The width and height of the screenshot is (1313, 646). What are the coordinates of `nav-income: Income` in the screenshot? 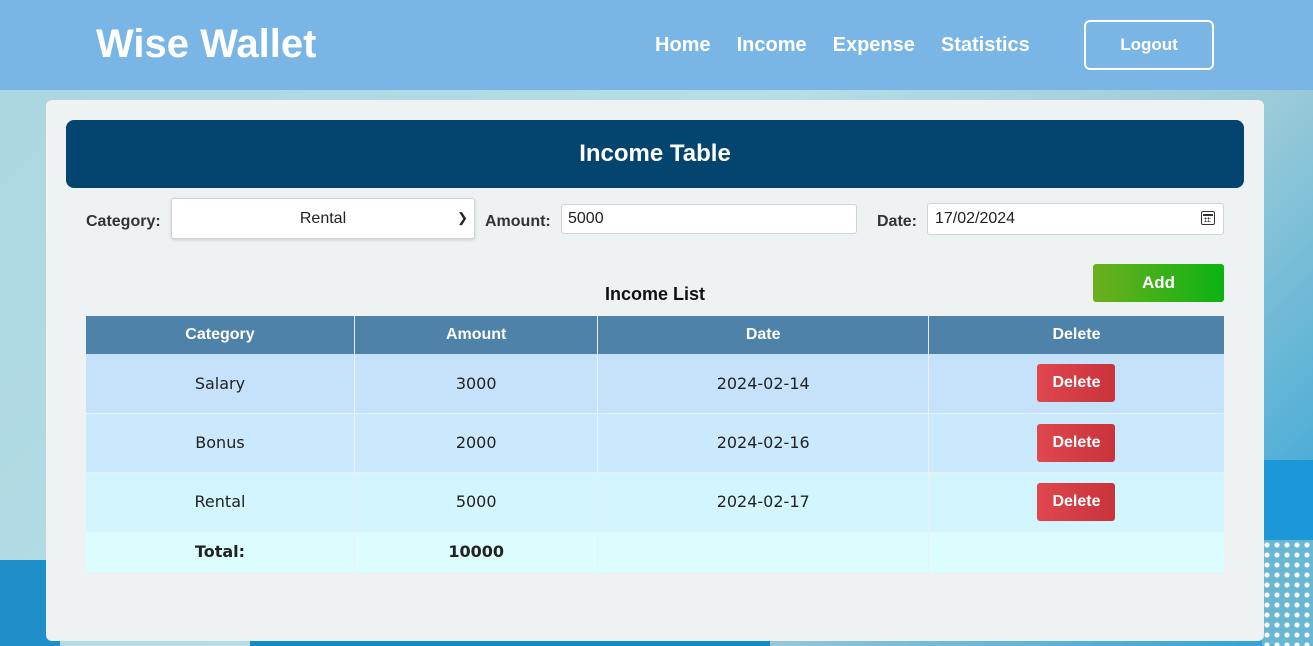 It's located at (772, 45).